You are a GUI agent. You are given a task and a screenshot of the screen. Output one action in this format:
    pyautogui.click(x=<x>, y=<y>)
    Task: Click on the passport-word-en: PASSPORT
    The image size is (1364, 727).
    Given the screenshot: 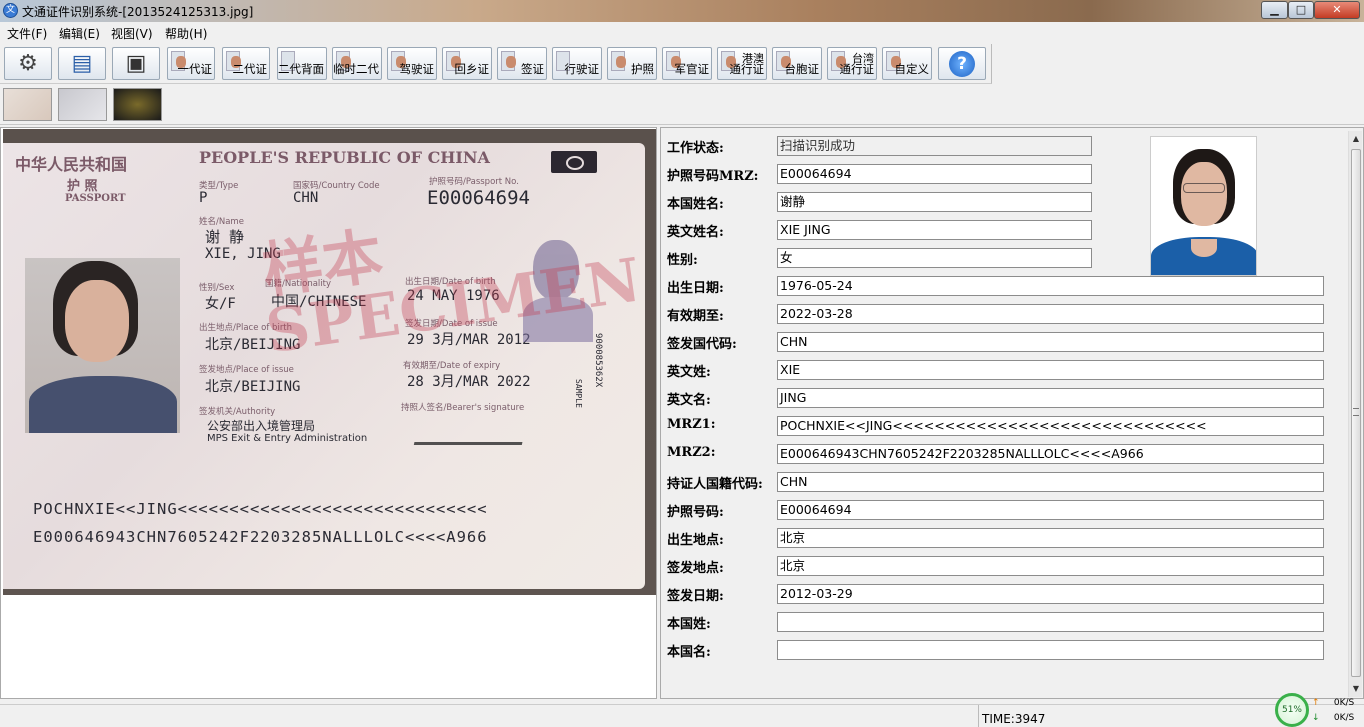 What is the action you would take?
    pyautogui.click(x=95, y=198)
    